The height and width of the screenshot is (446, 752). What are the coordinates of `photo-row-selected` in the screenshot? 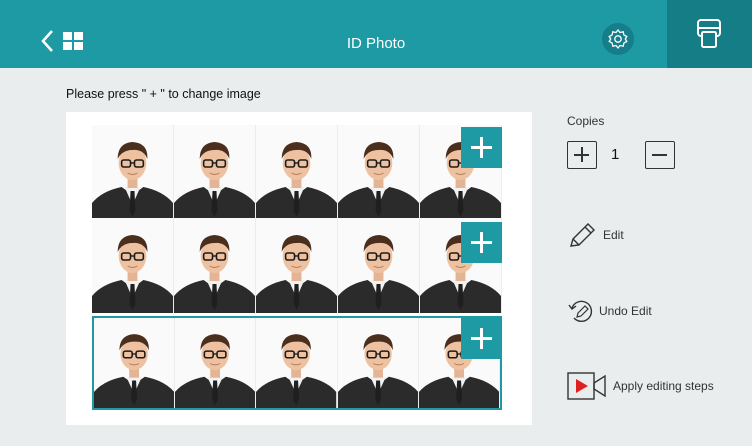 It's located at (297, 363).